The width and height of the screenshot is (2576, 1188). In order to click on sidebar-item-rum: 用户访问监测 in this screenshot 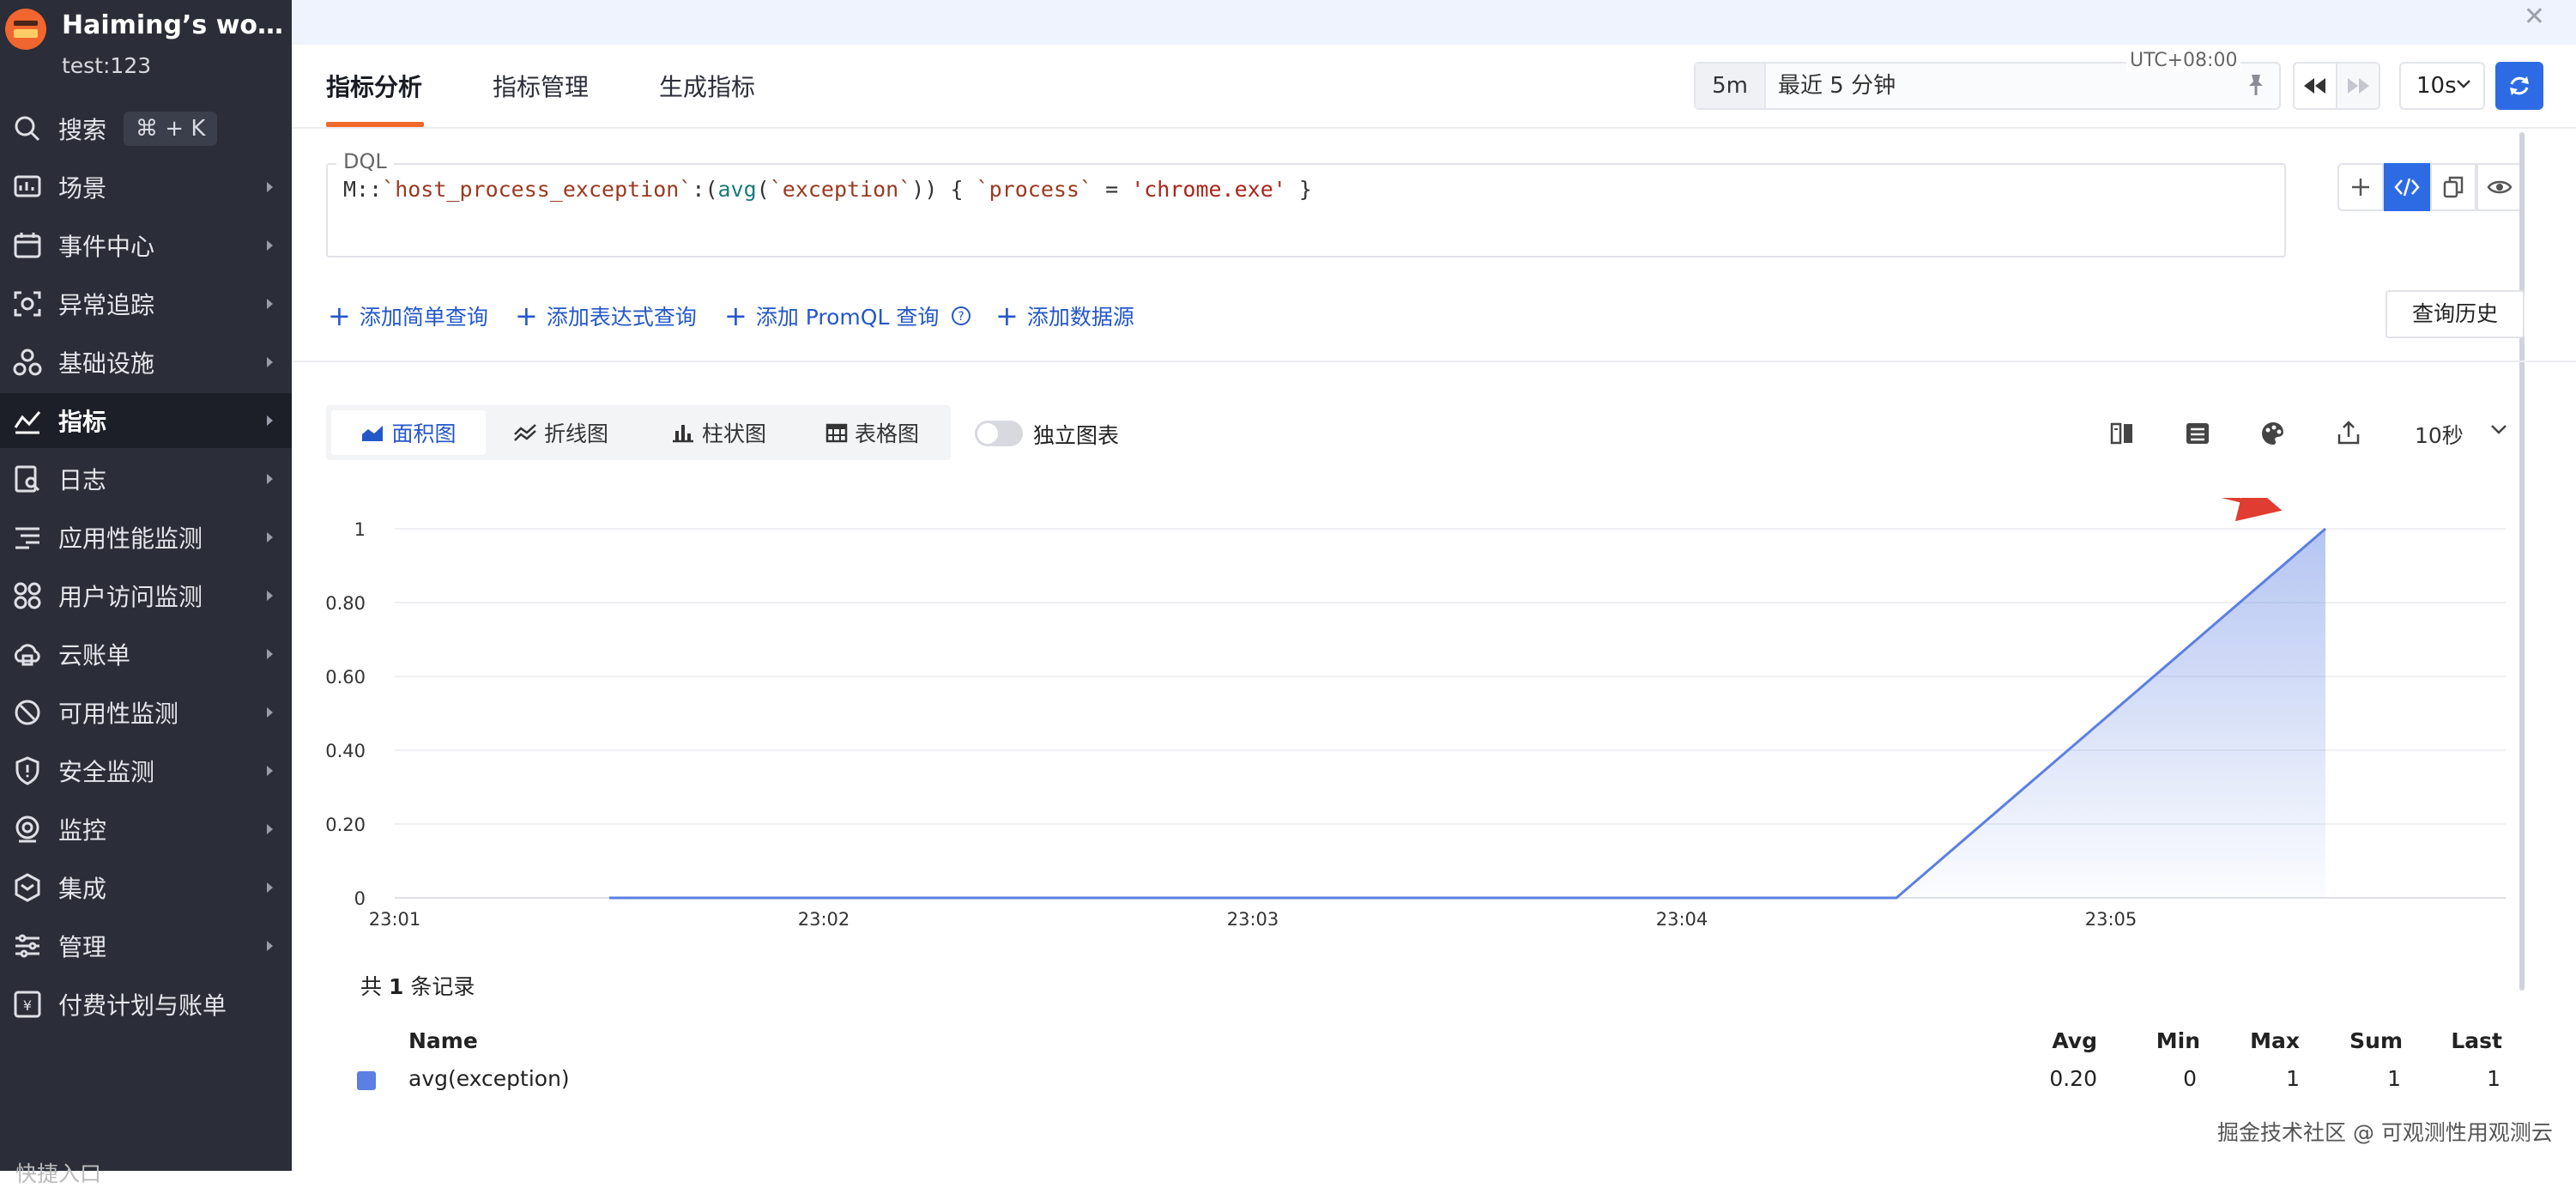, I will do `click(146, 595)`.